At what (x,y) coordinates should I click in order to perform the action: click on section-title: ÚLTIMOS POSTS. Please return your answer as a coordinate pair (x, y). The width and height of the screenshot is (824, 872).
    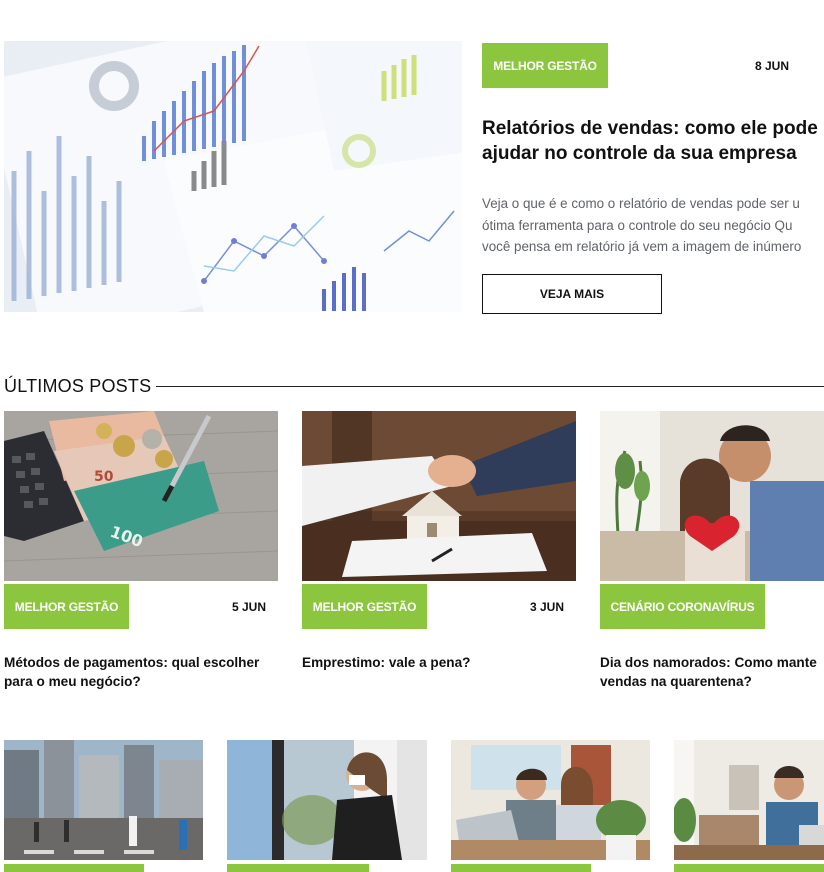
    Looking at the image, I should click on (78, 386).